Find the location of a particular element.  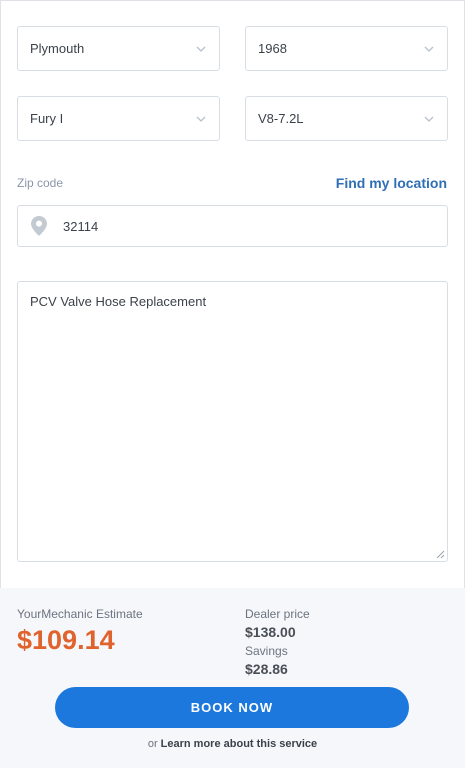

map-pin-icon is located at coordinates (39, 226).